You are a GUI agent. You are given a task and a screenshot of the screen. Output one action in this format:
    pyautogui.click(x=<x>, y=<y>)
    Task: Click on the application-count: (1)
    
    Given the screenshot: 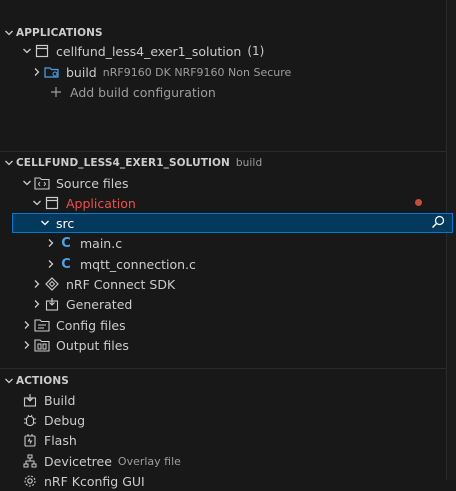 What is the action you would take?
    pyautogui.click(x=256, y=51)
    